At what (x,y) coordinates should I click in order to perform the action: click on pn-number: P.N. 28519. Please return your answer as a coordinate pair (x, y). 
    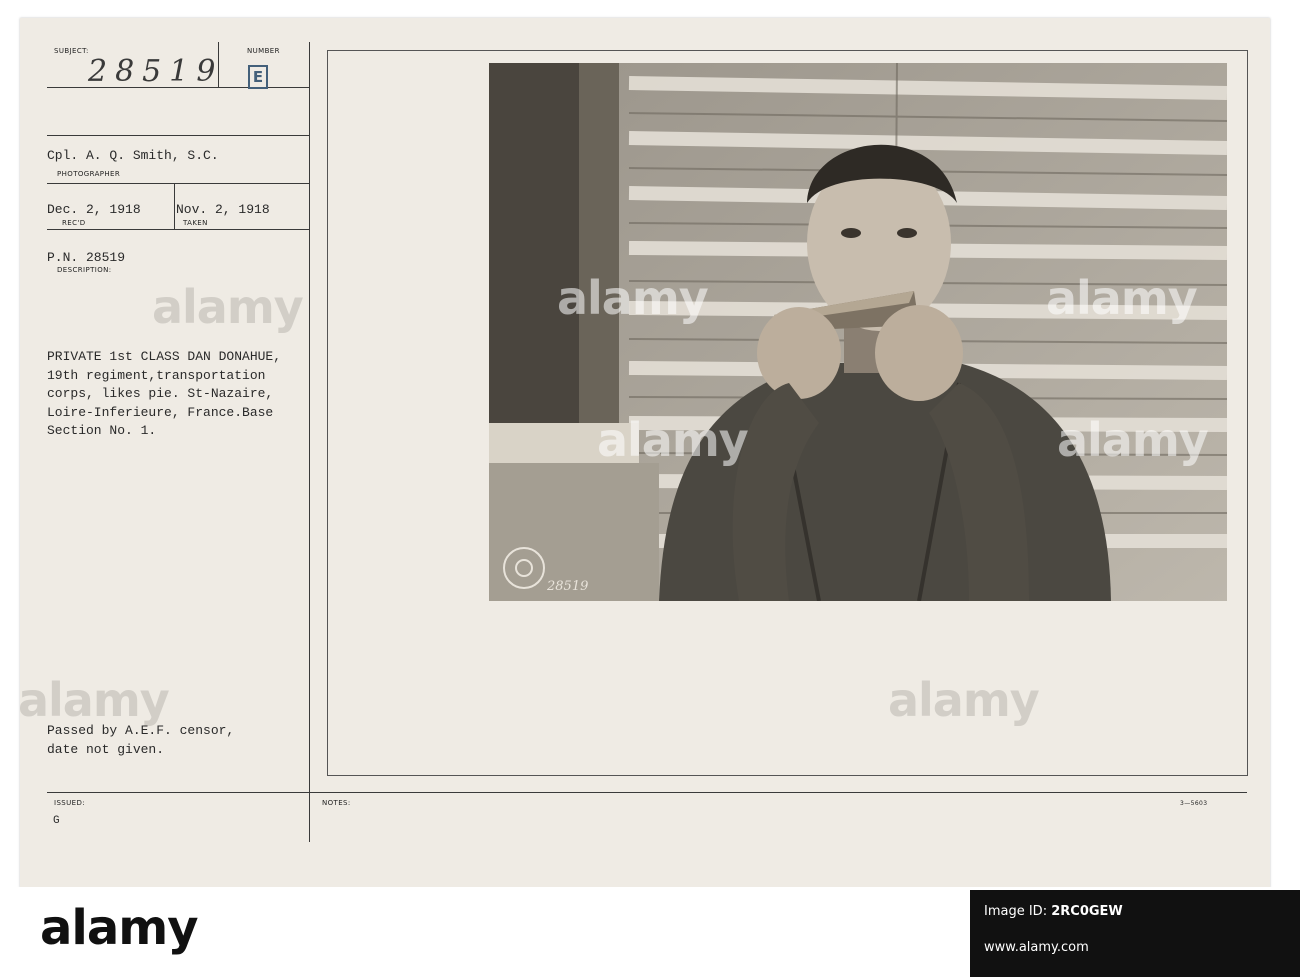
    Looking at the image, I should click on (86, 257).